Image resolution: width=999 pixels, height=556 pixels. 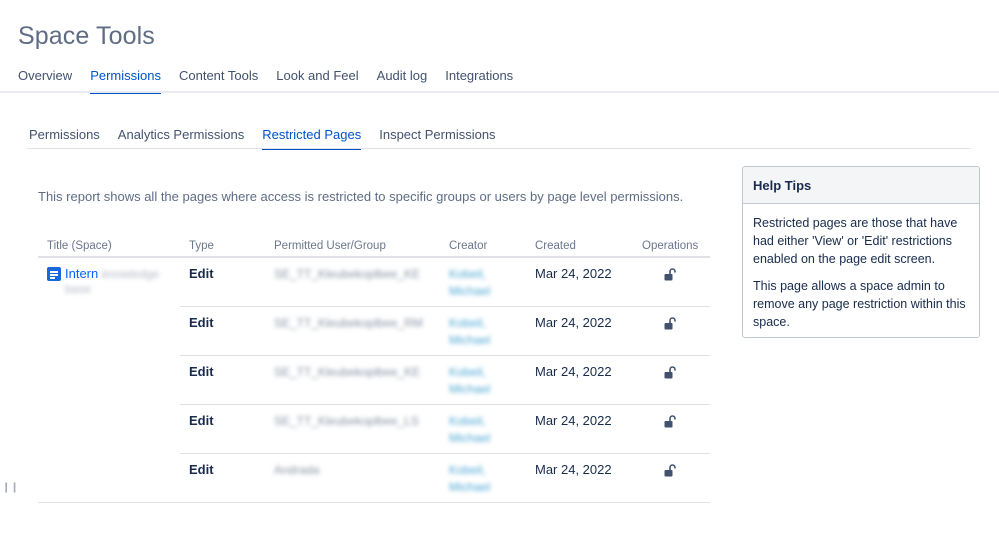 I want to click on subtab-inspect-permissions: Inspect Permissions, so click(x=437, y=138).